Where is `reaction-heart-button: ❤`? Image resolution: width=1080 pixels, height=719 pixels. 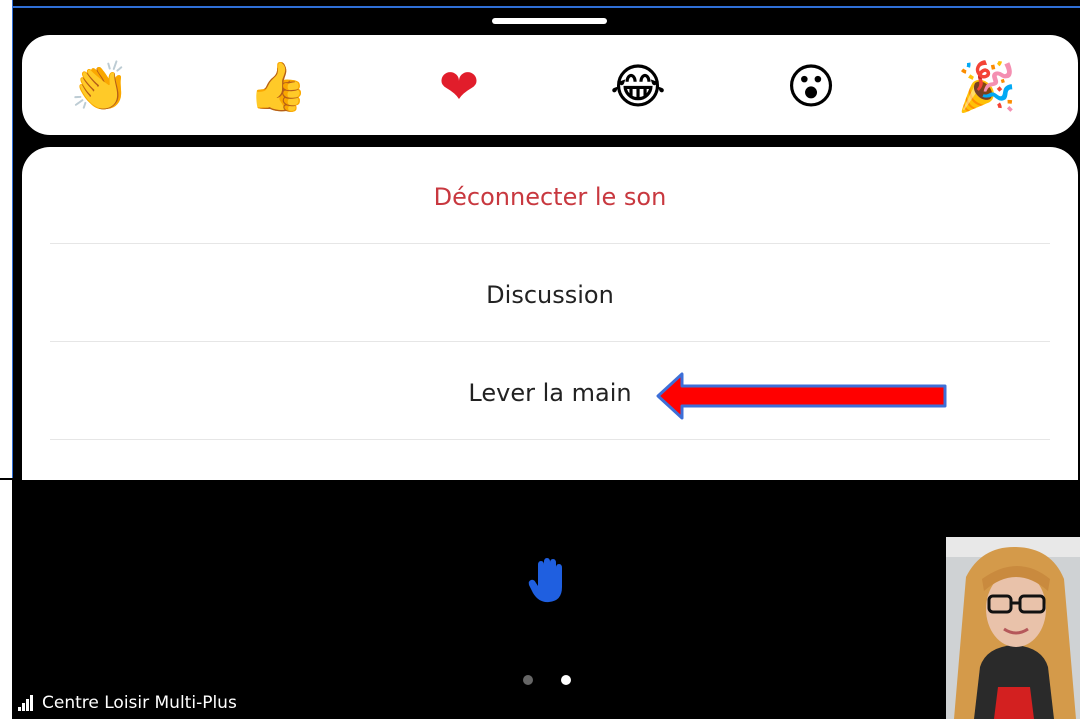 reaction-heart-button: ❤ is located at coordinates (459, 87).